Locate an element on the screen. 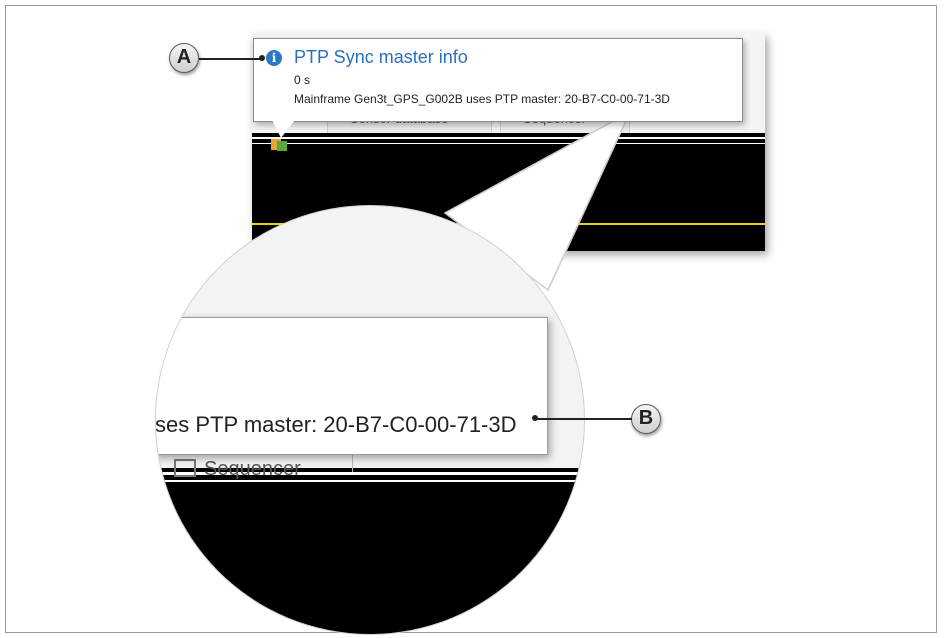 This screenshot has width=944, height=638. tray-icon is located at coordinates (279, 144).